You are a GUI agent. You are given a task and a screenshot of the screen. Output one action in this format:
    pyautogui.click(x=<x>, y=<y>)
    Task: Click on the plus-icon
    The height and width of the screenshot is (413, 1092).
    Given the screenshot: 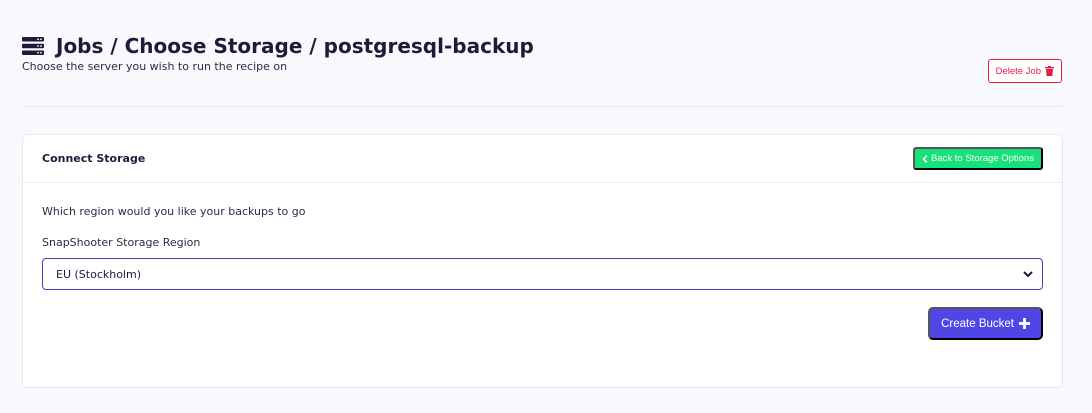 What is the action you would take?
    pyautogui.click(x=1024, y=323)
    